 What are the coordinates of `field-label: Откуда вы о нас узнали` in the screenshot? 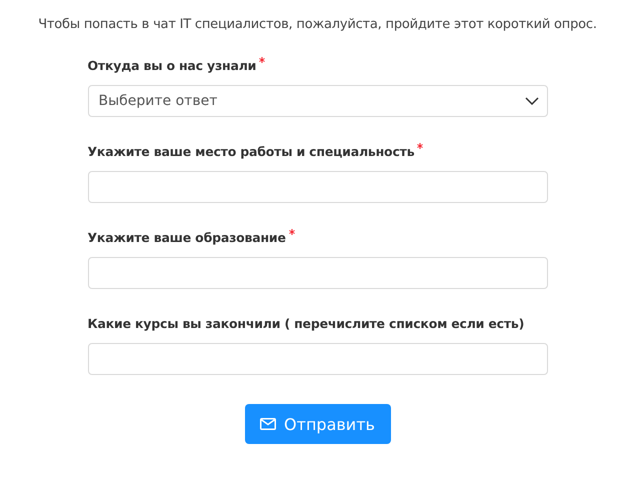 It's located at (172, 65).